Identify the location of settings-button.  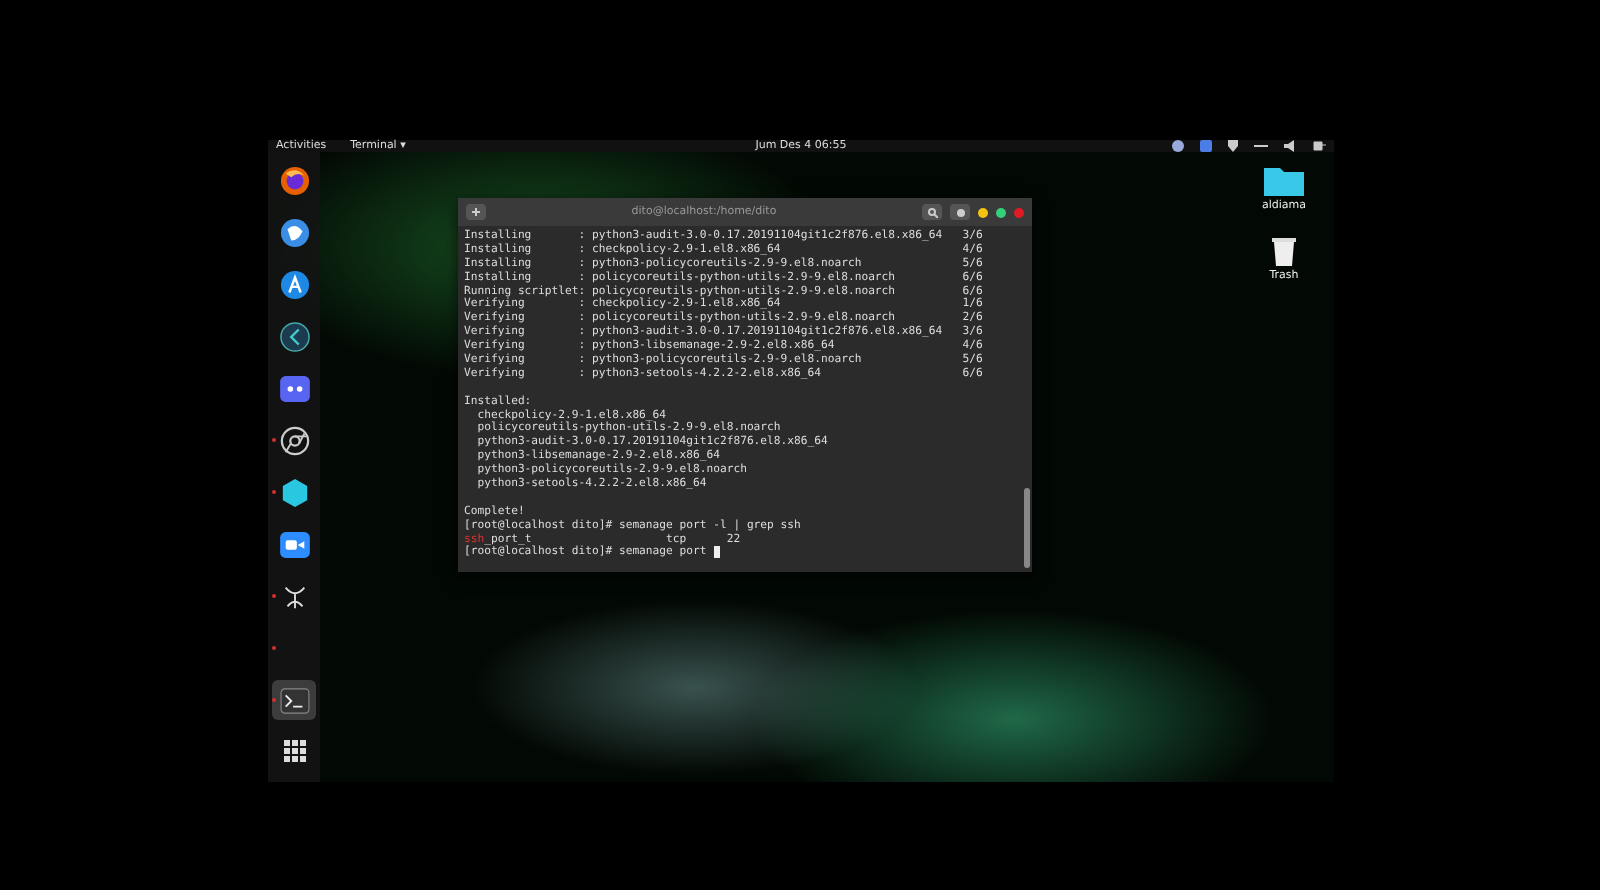
(960, 212).